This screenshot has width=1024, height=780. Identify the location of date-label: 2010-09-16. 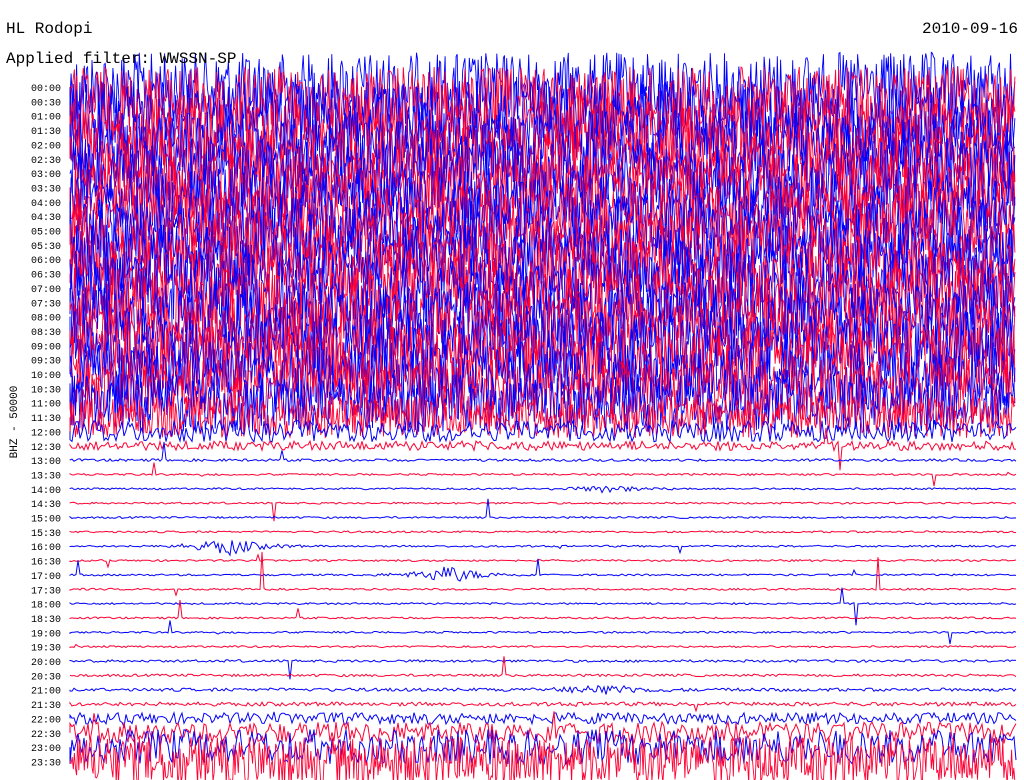
(969, 29).